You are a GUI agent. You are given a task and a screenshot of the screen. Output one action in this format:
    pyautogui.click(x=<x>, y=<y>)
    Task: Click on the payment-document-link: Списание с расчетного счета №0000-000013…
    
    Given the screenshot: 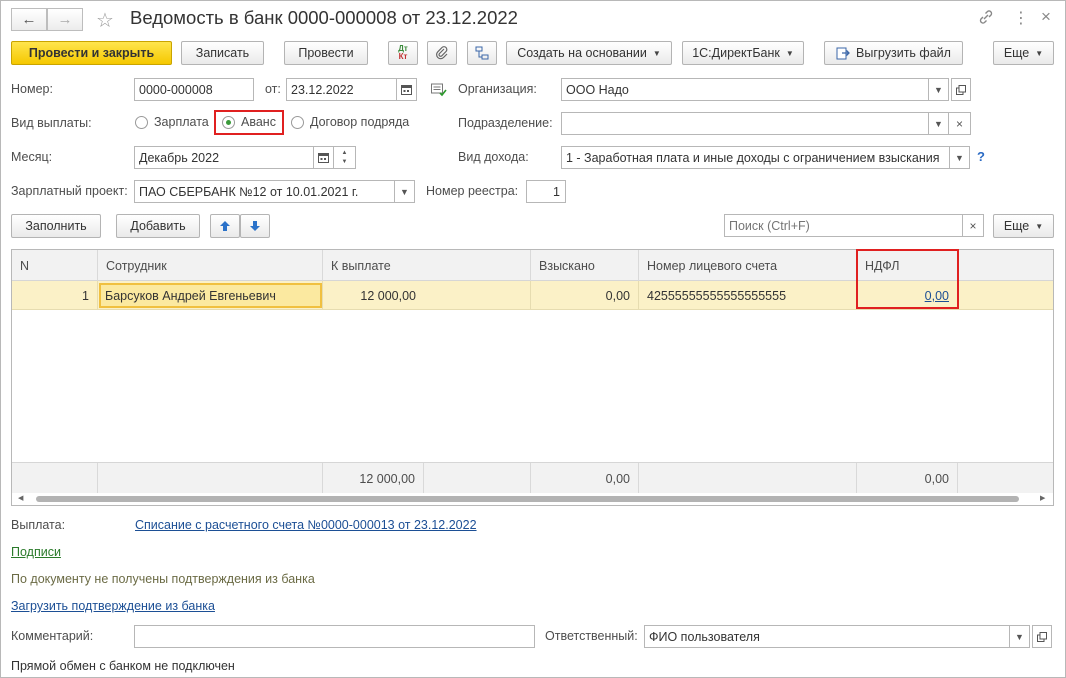 What is the action you would take?
    pyautogui.click(x=306, y=525)
    